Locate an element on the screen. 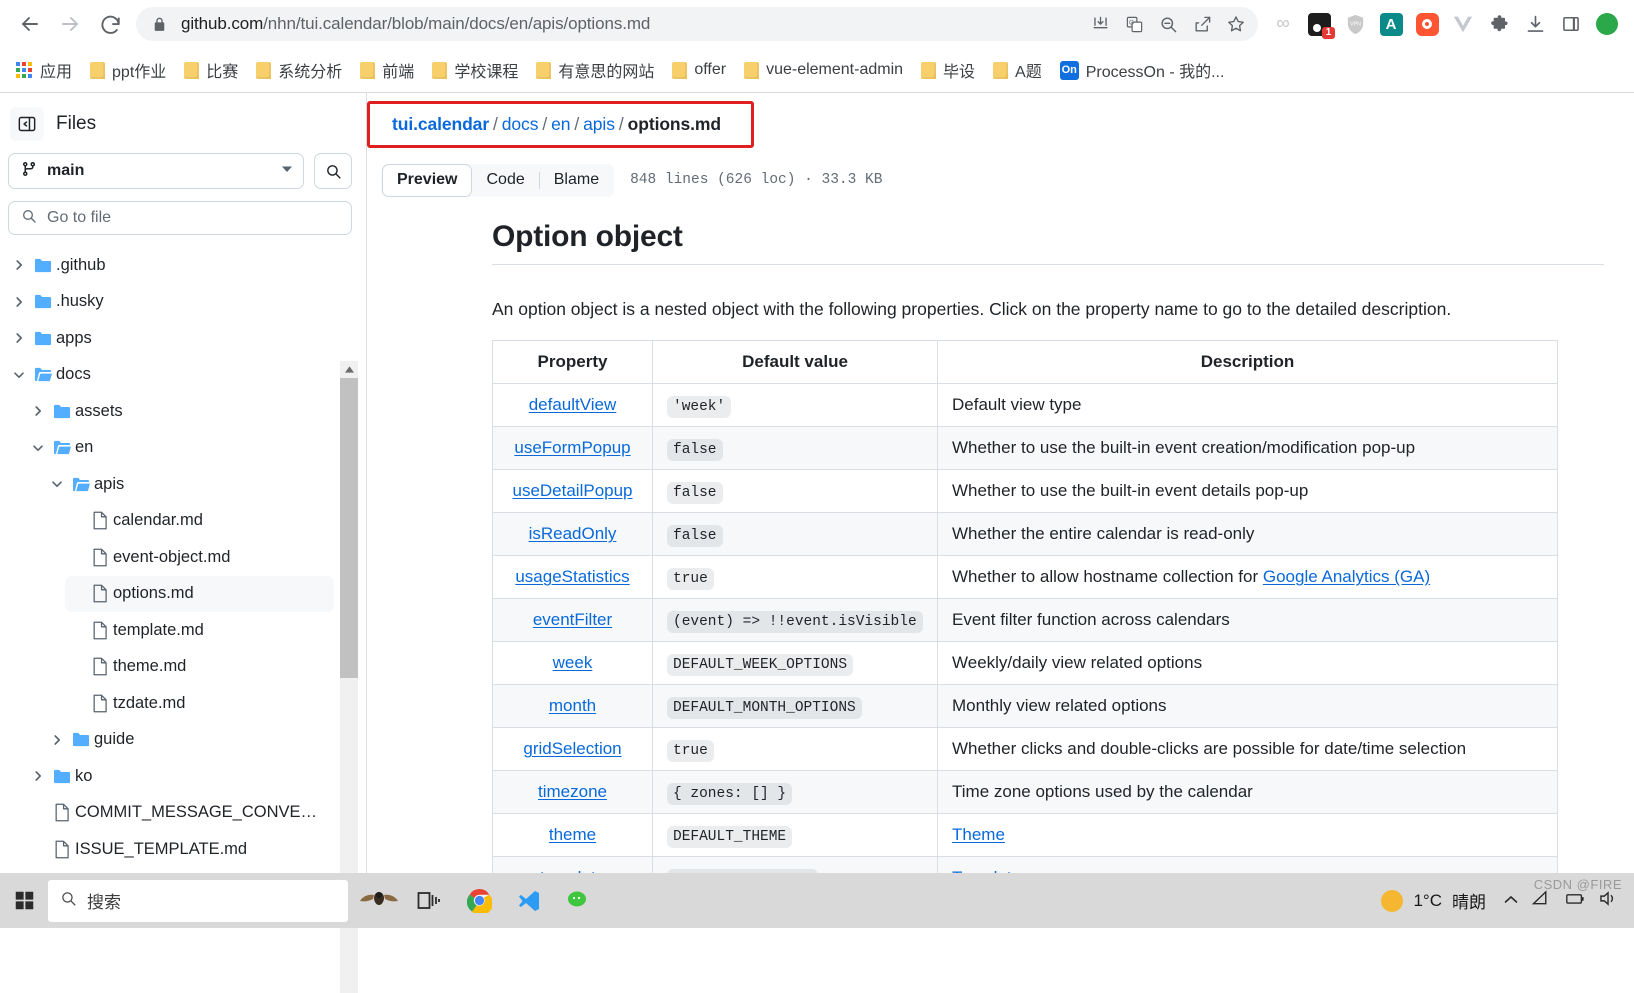 This screenshot has width=1634, height=993. start-button is located at coordinates (24, 900).